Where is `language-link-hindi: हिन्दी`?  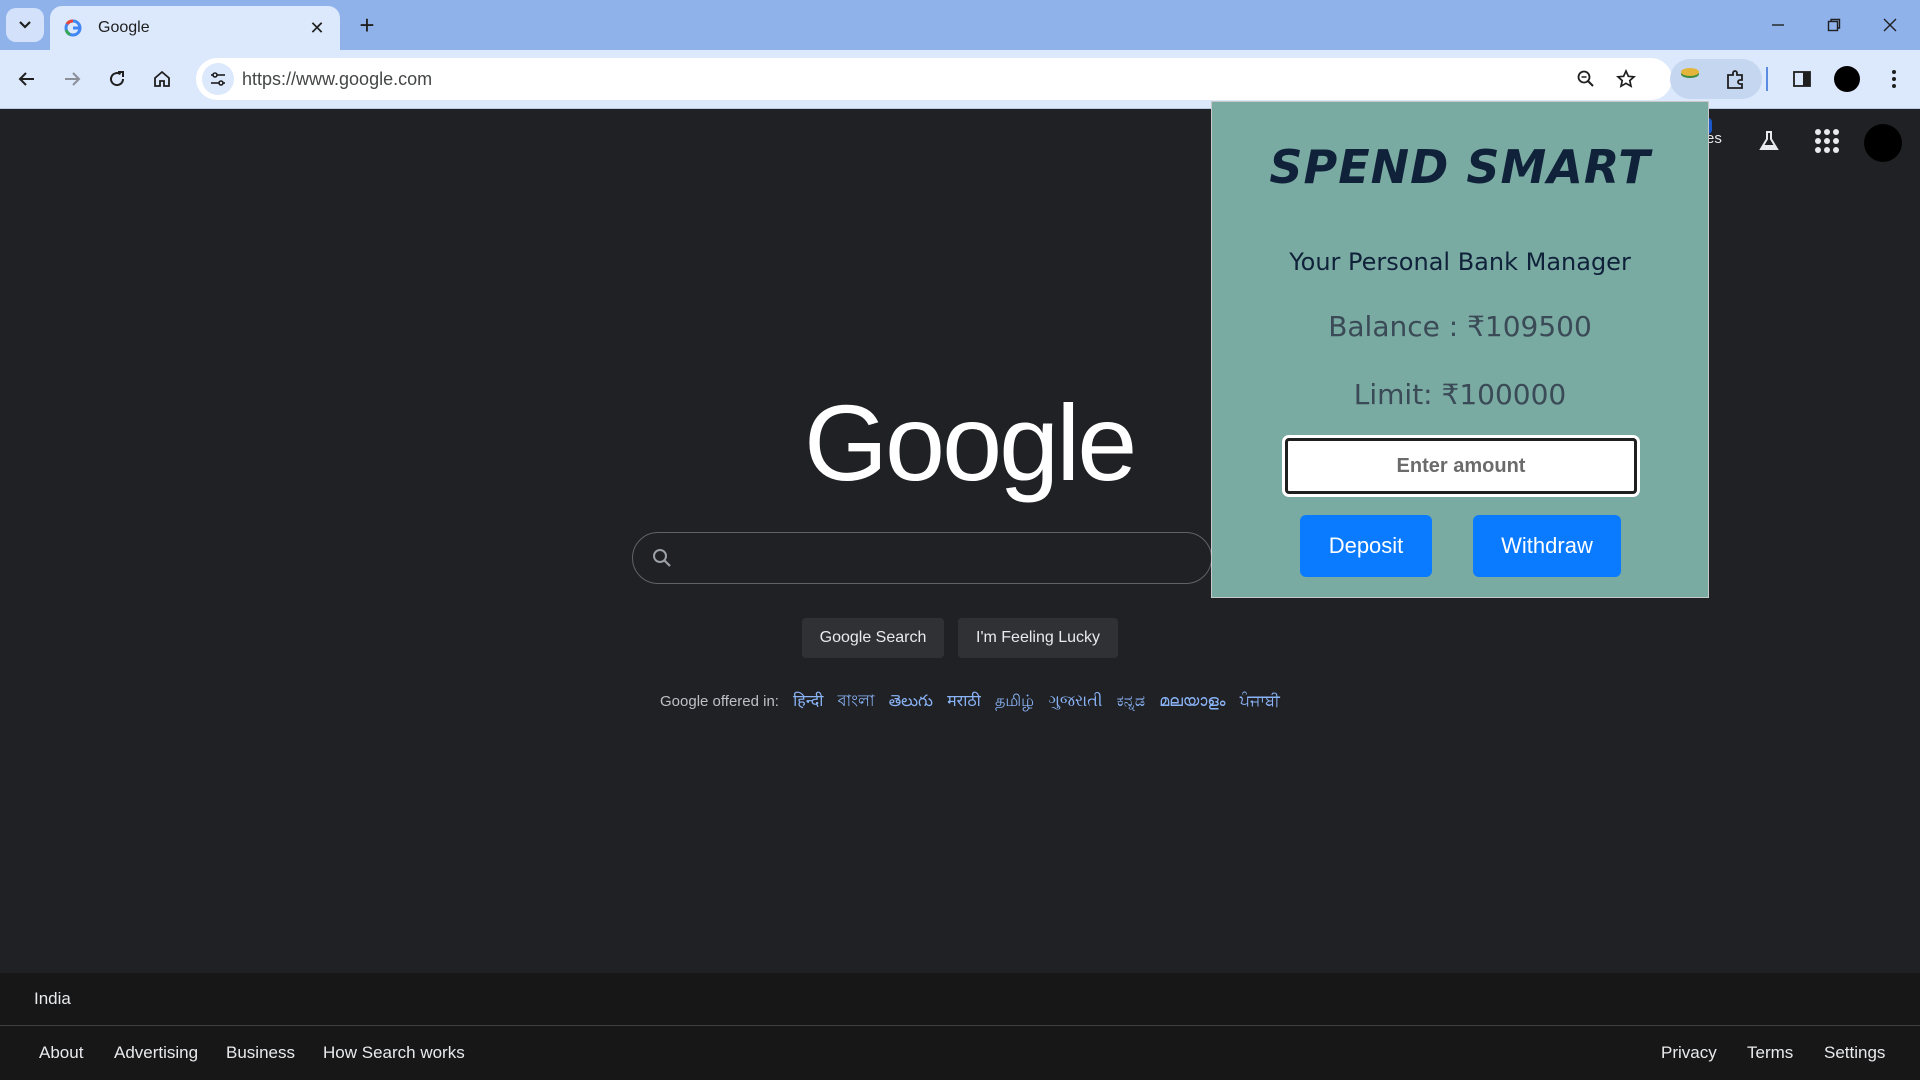
language-link-hindi: हिन्दी is located at coordinates (808, 701).